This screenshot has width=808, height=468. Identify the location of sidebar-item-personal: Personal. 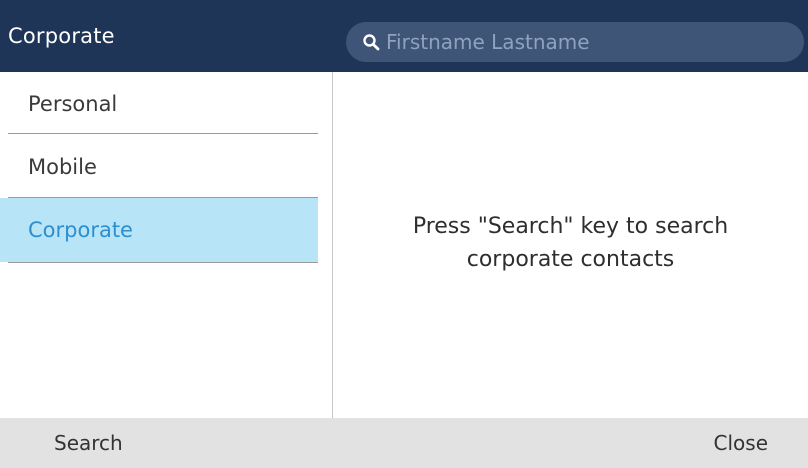
(163, 104).